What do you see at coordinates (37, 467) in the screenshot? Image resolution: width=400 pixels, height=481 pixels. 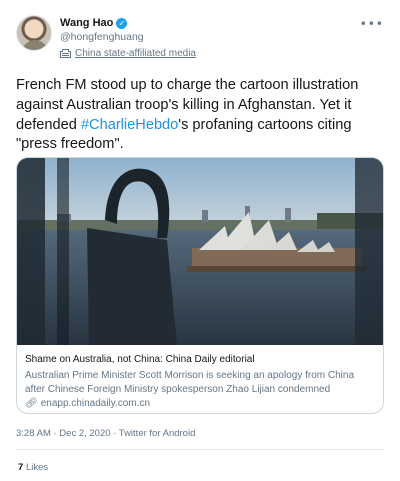 I see `likes-label: Likes` at bounding box center [37, 467].